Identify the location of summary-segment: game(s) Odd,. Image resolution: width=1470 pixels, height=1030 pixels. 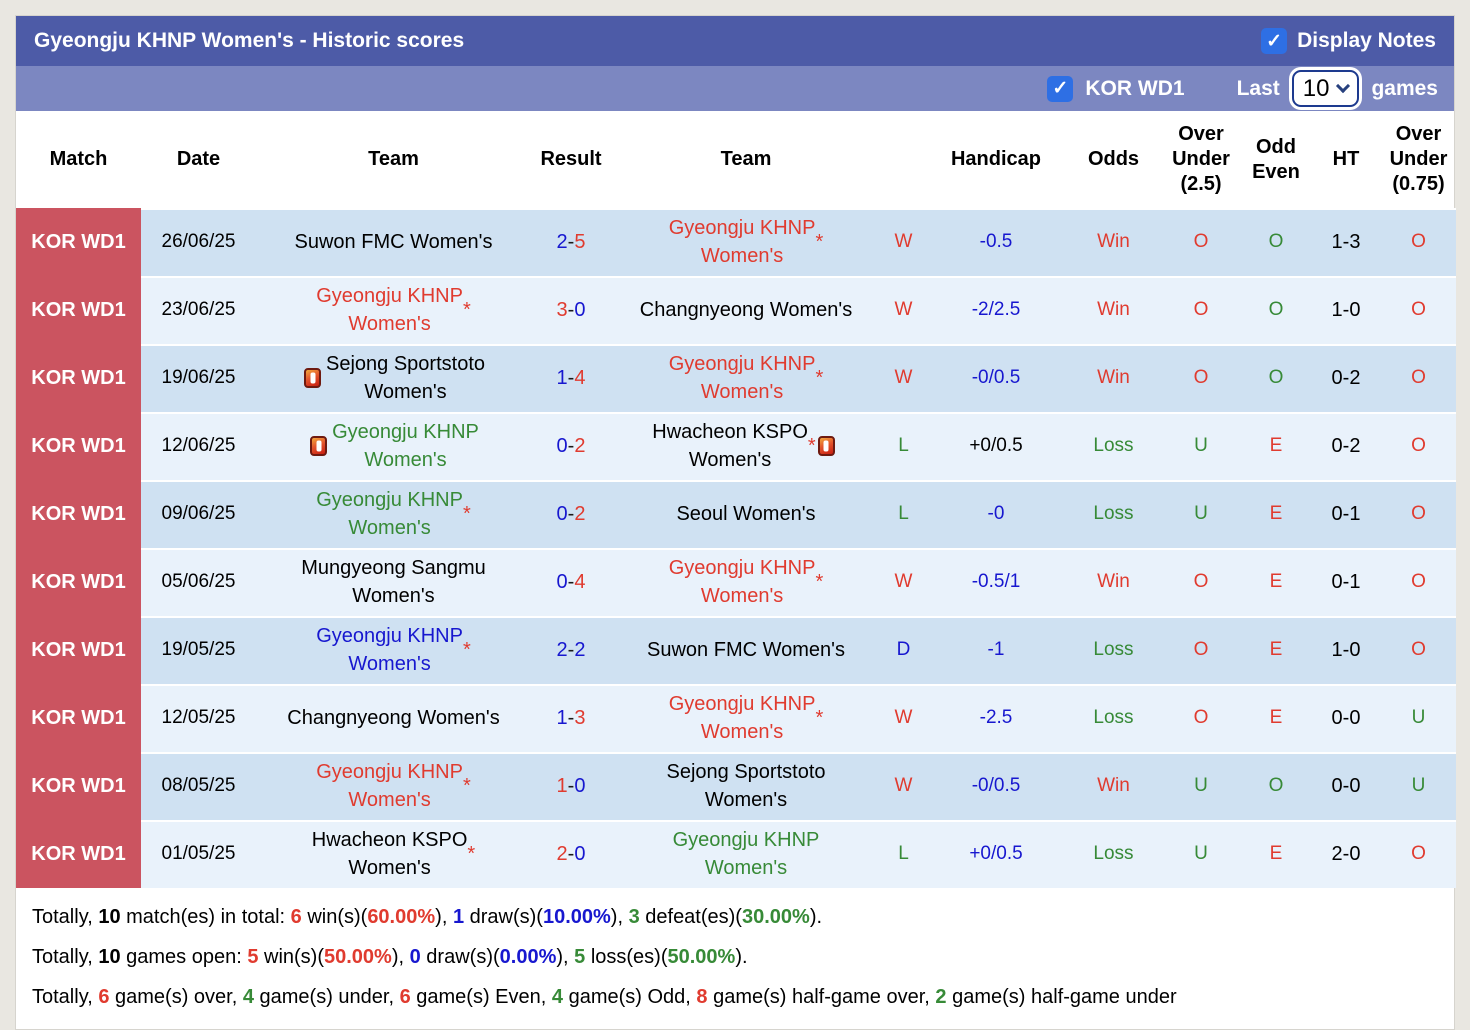
(630, 997).